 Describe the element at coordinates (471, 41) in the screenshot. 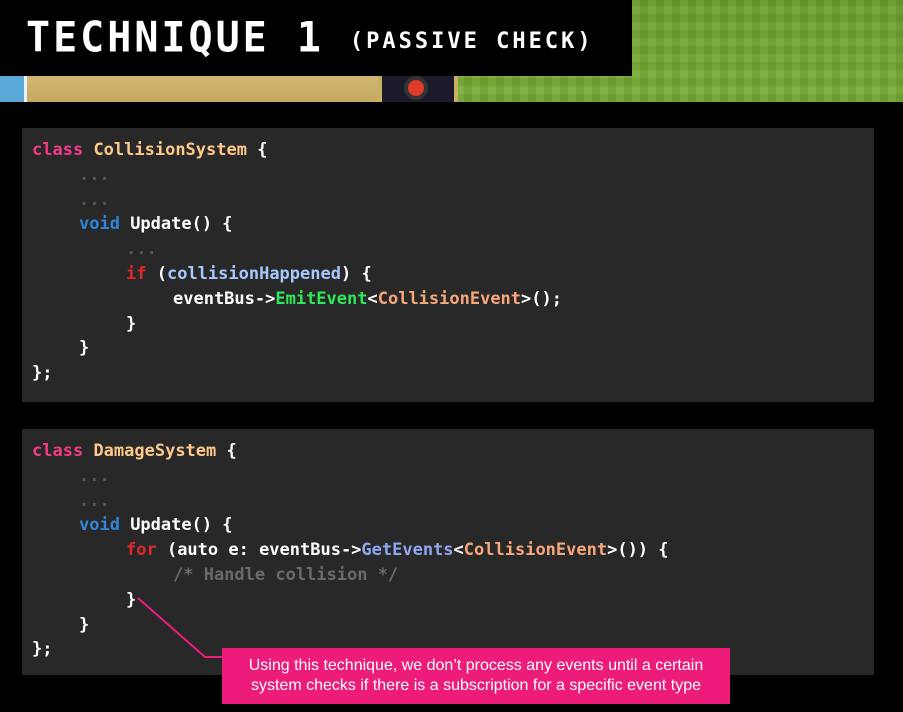

I see `page-subtitle: (PASSIVE CHECK)` at that location.